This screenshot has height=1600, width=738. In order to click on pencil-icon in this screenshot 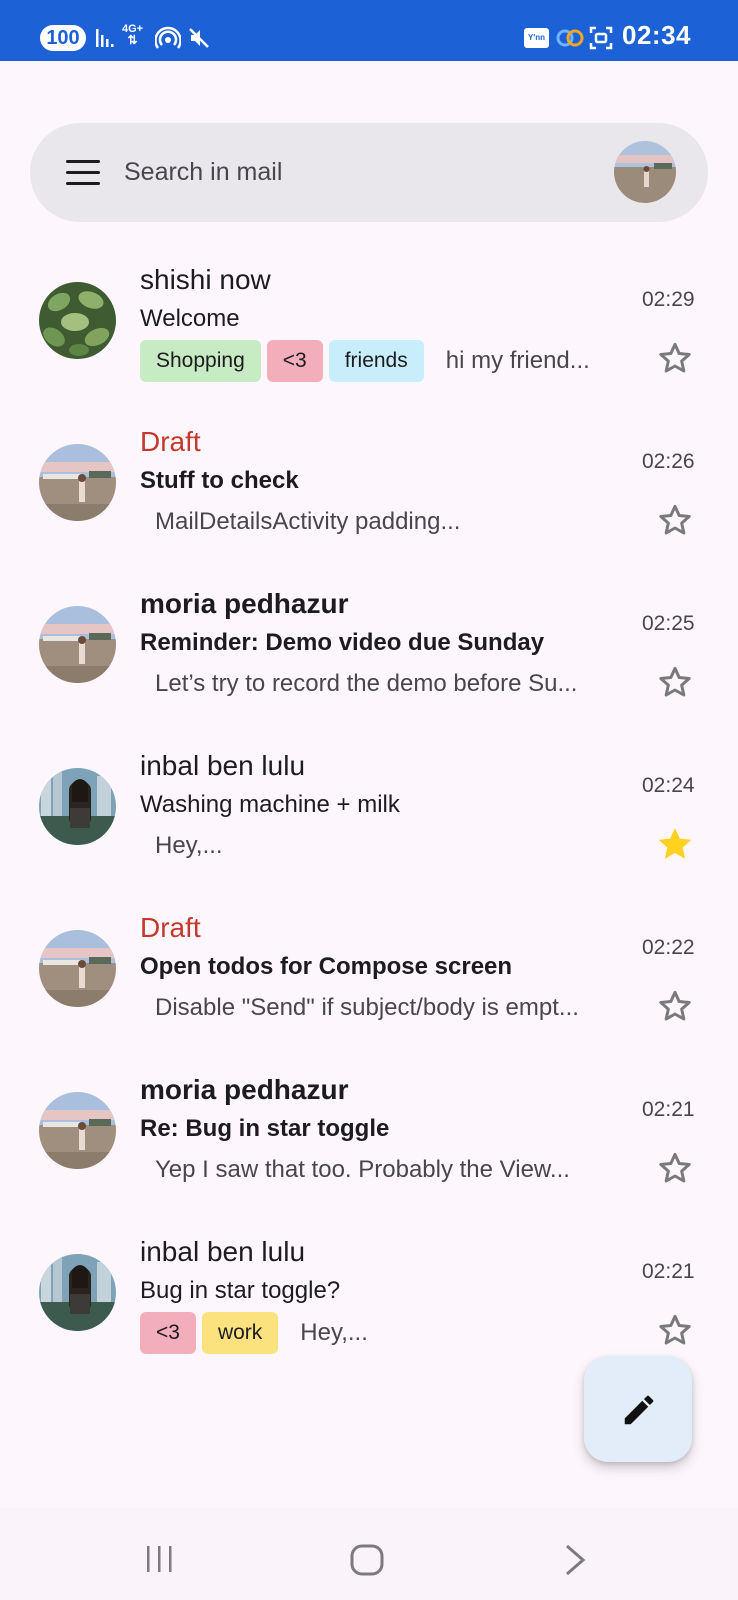, I will do `click(639, 1410)`.